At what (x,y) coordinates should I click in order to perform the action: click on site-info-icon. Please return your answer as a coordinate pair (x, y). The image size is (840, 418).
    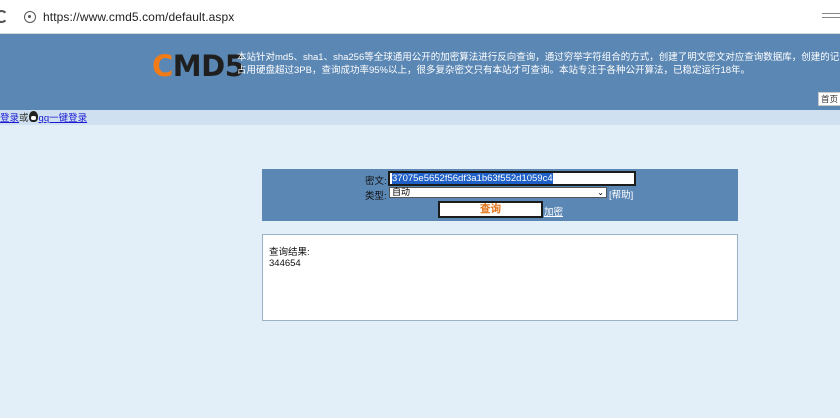
    Looking at the image, I should click on (30, 17).